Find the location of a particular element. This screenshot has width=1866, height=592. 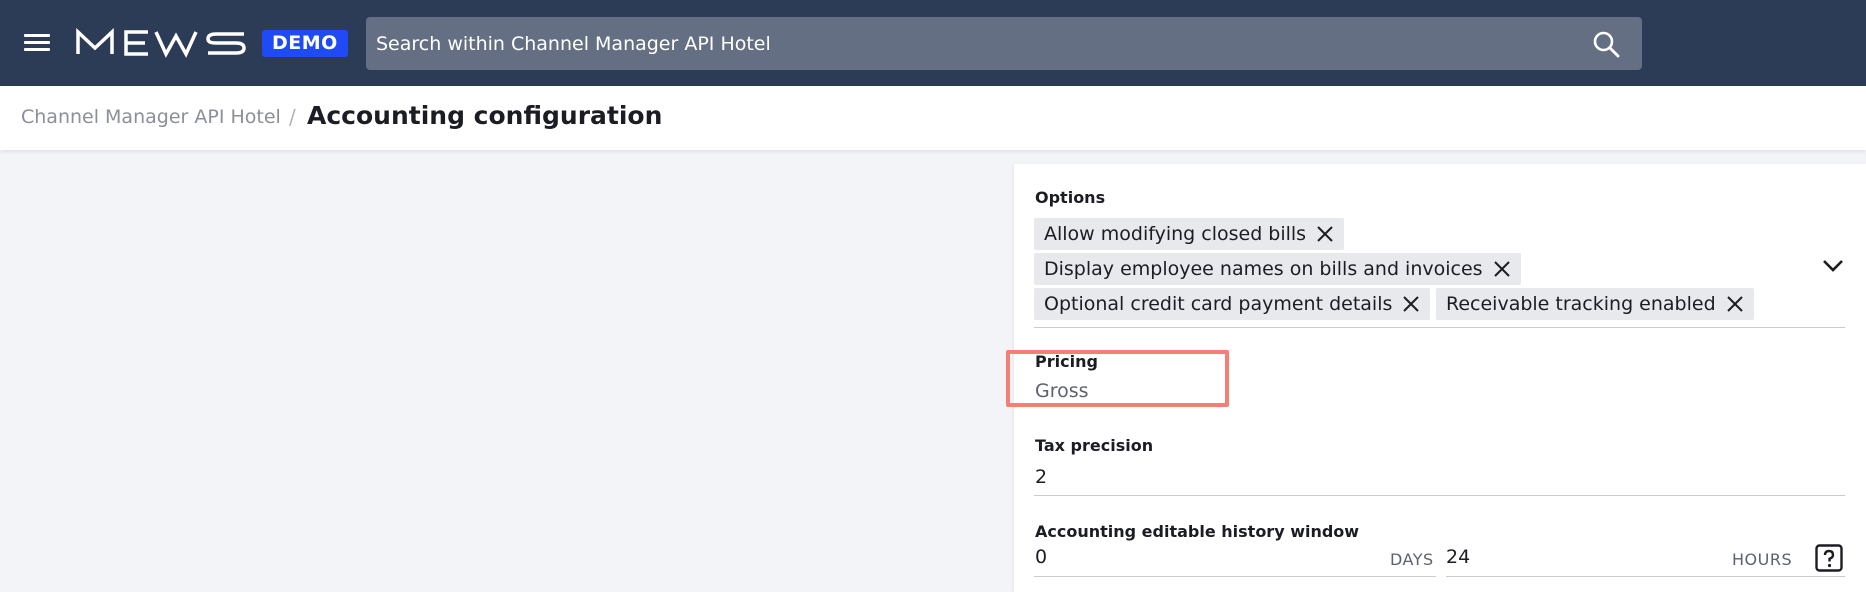

days-unit: DAYS is located at coordinates (1412, 559).